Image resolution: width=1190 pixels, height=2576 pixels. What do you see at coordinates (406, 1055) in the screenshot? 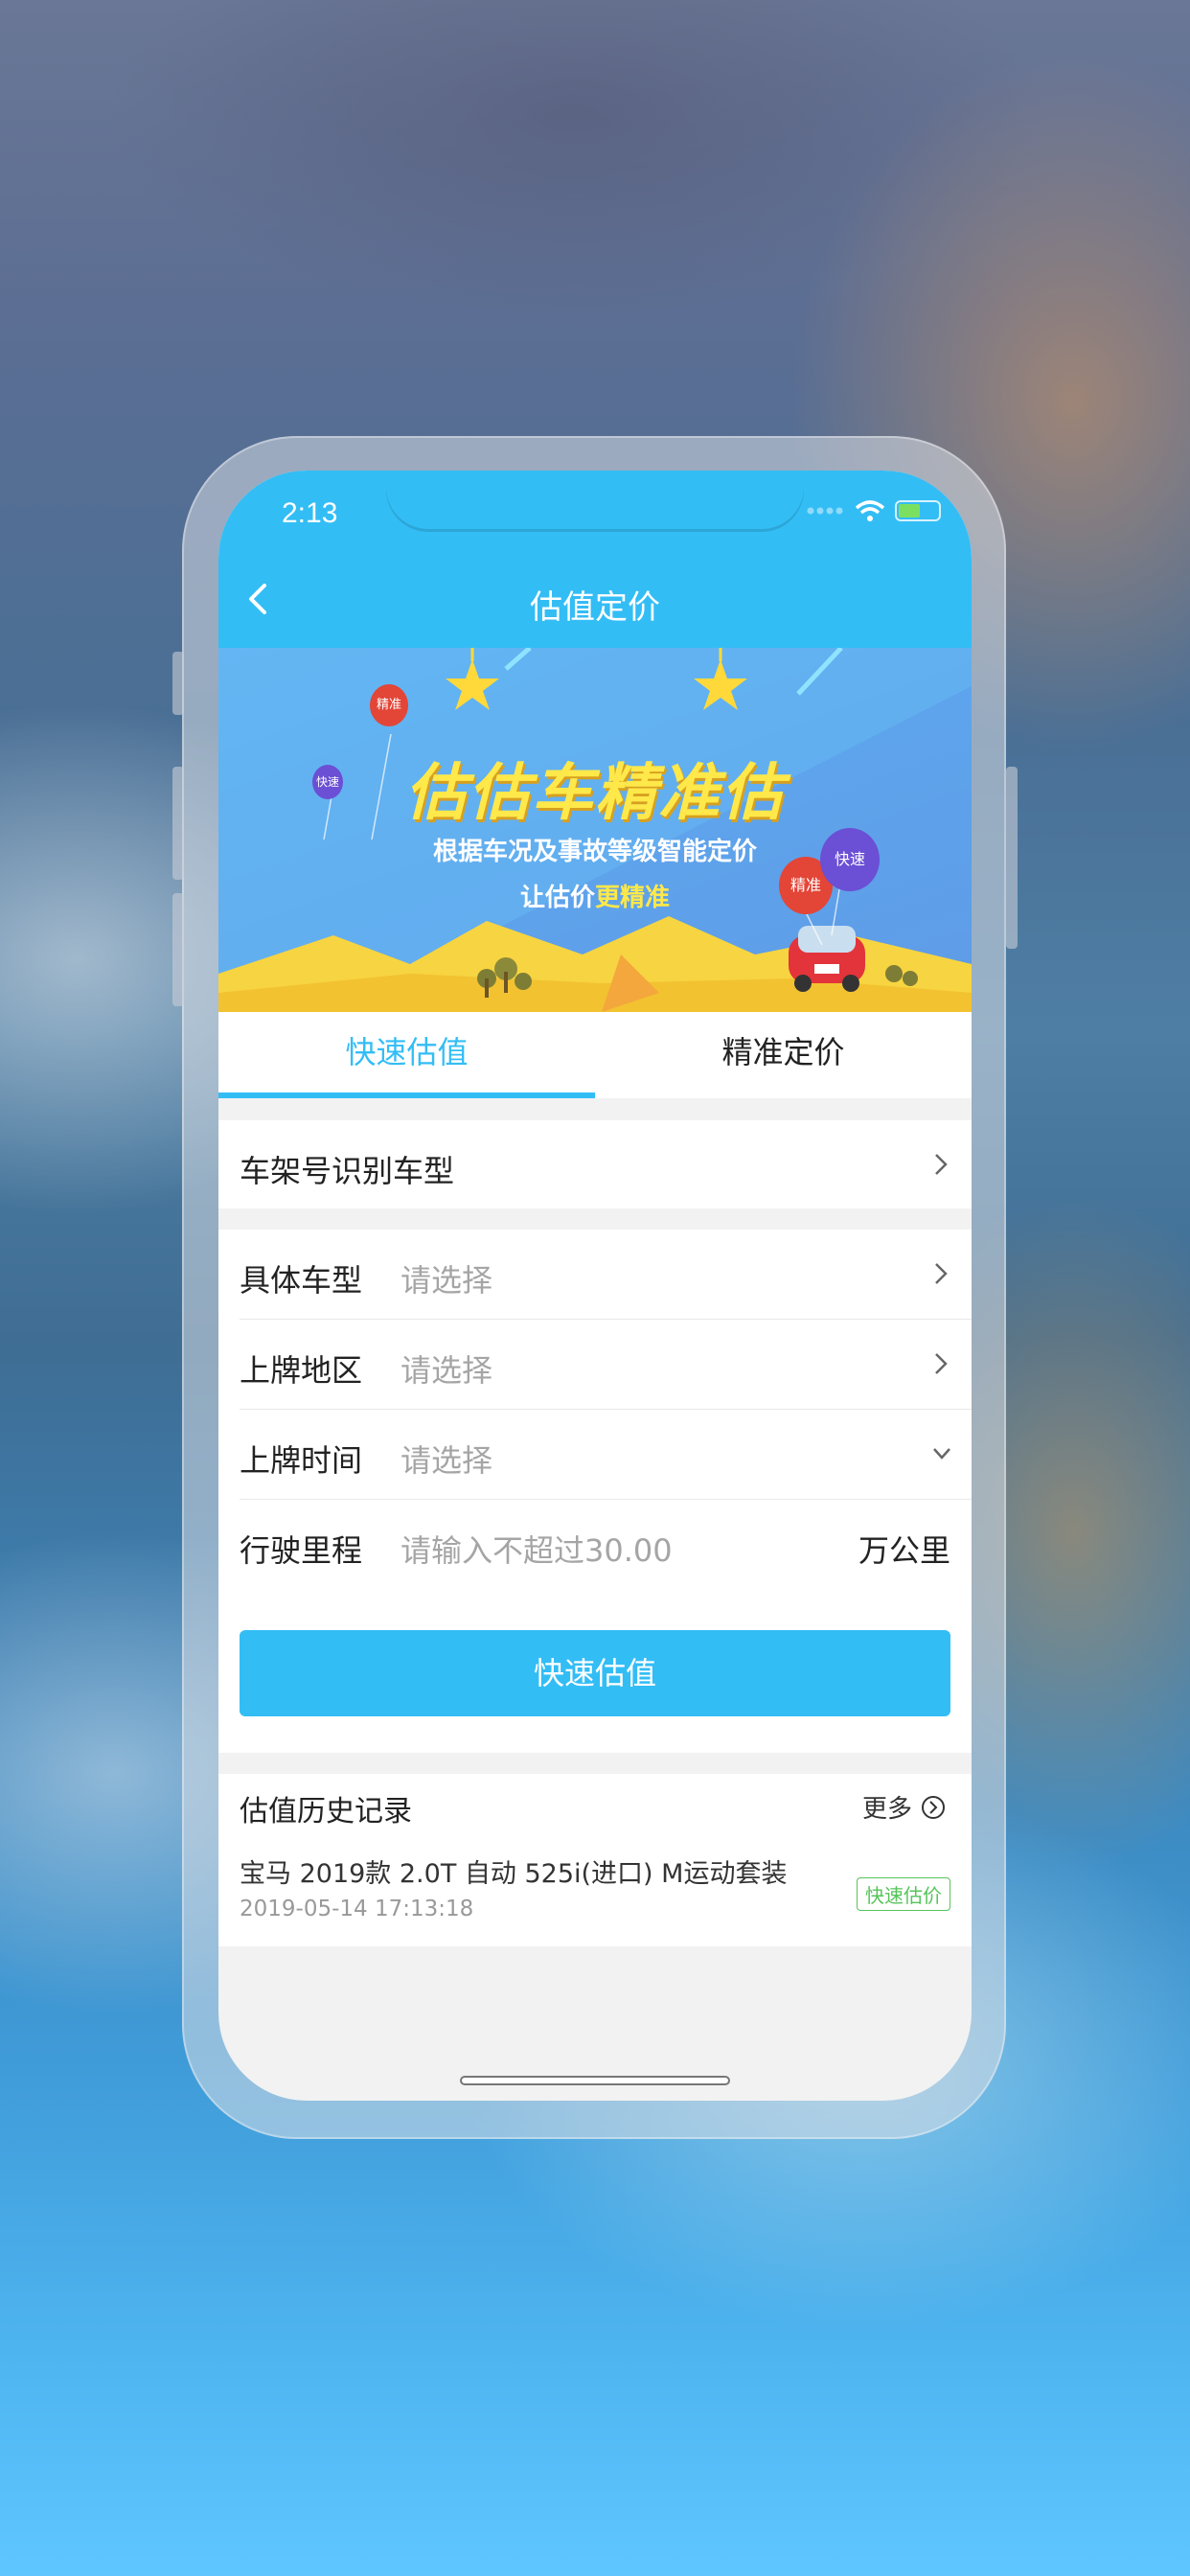
I see `tab-quick-valuation: 快速估值` at bounding box center [406, 1055].